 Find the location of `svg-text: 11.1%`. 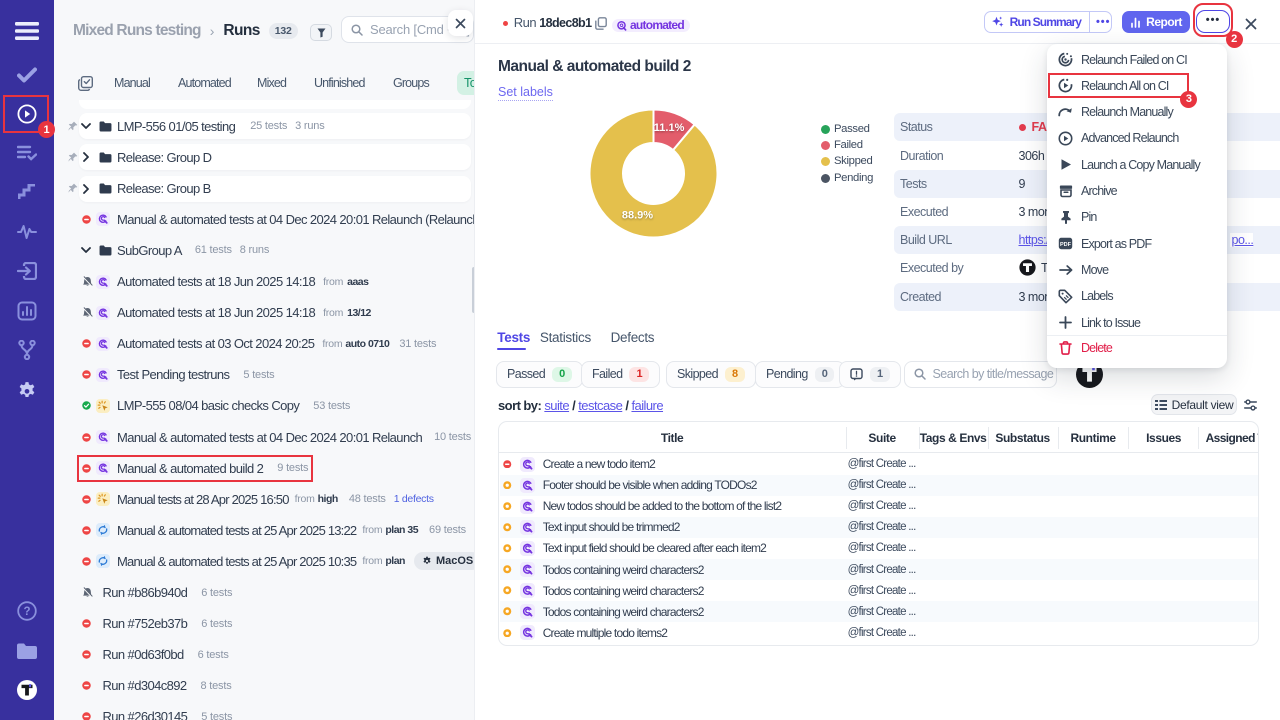

svg-text: 11.1% is located at coordinates (669, 128).